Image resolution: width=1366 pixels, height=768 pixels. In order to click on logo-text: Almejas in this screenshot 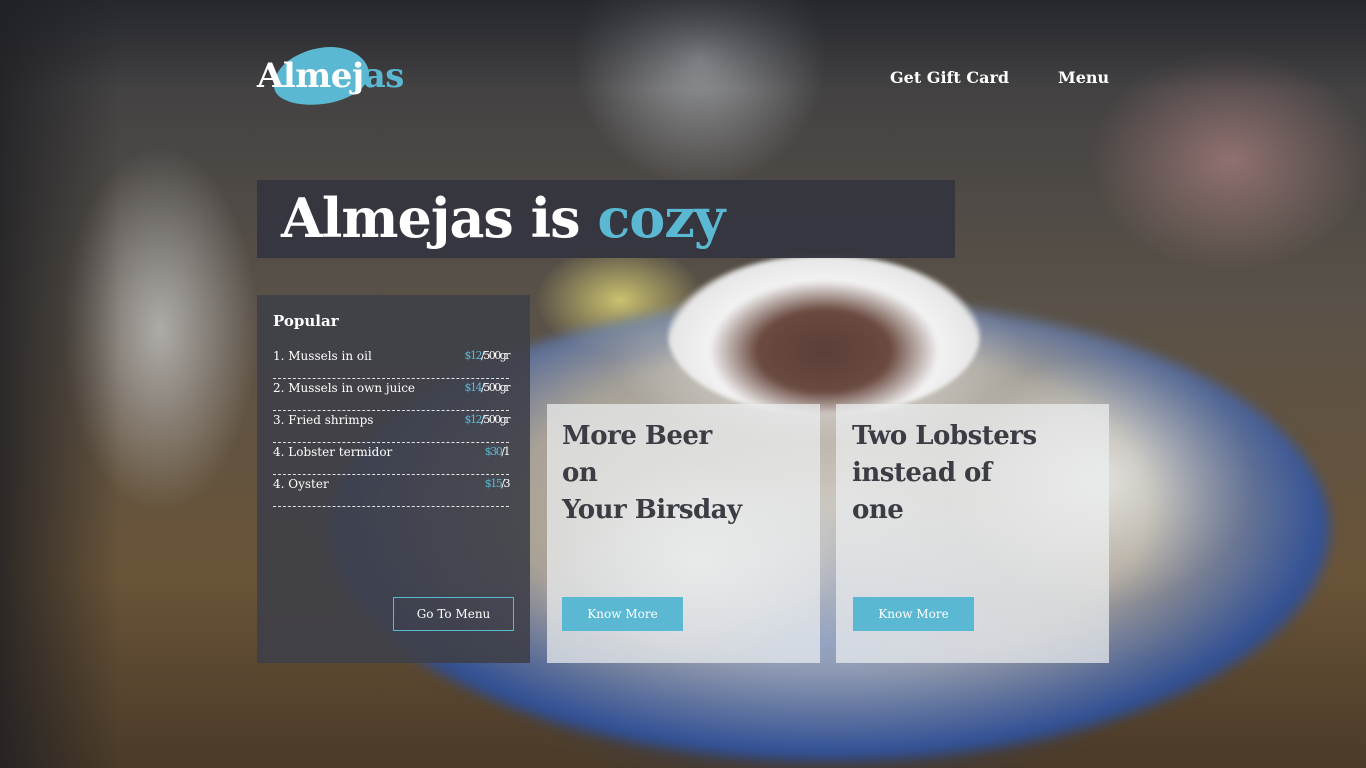, I will do `click(330, 76)`.